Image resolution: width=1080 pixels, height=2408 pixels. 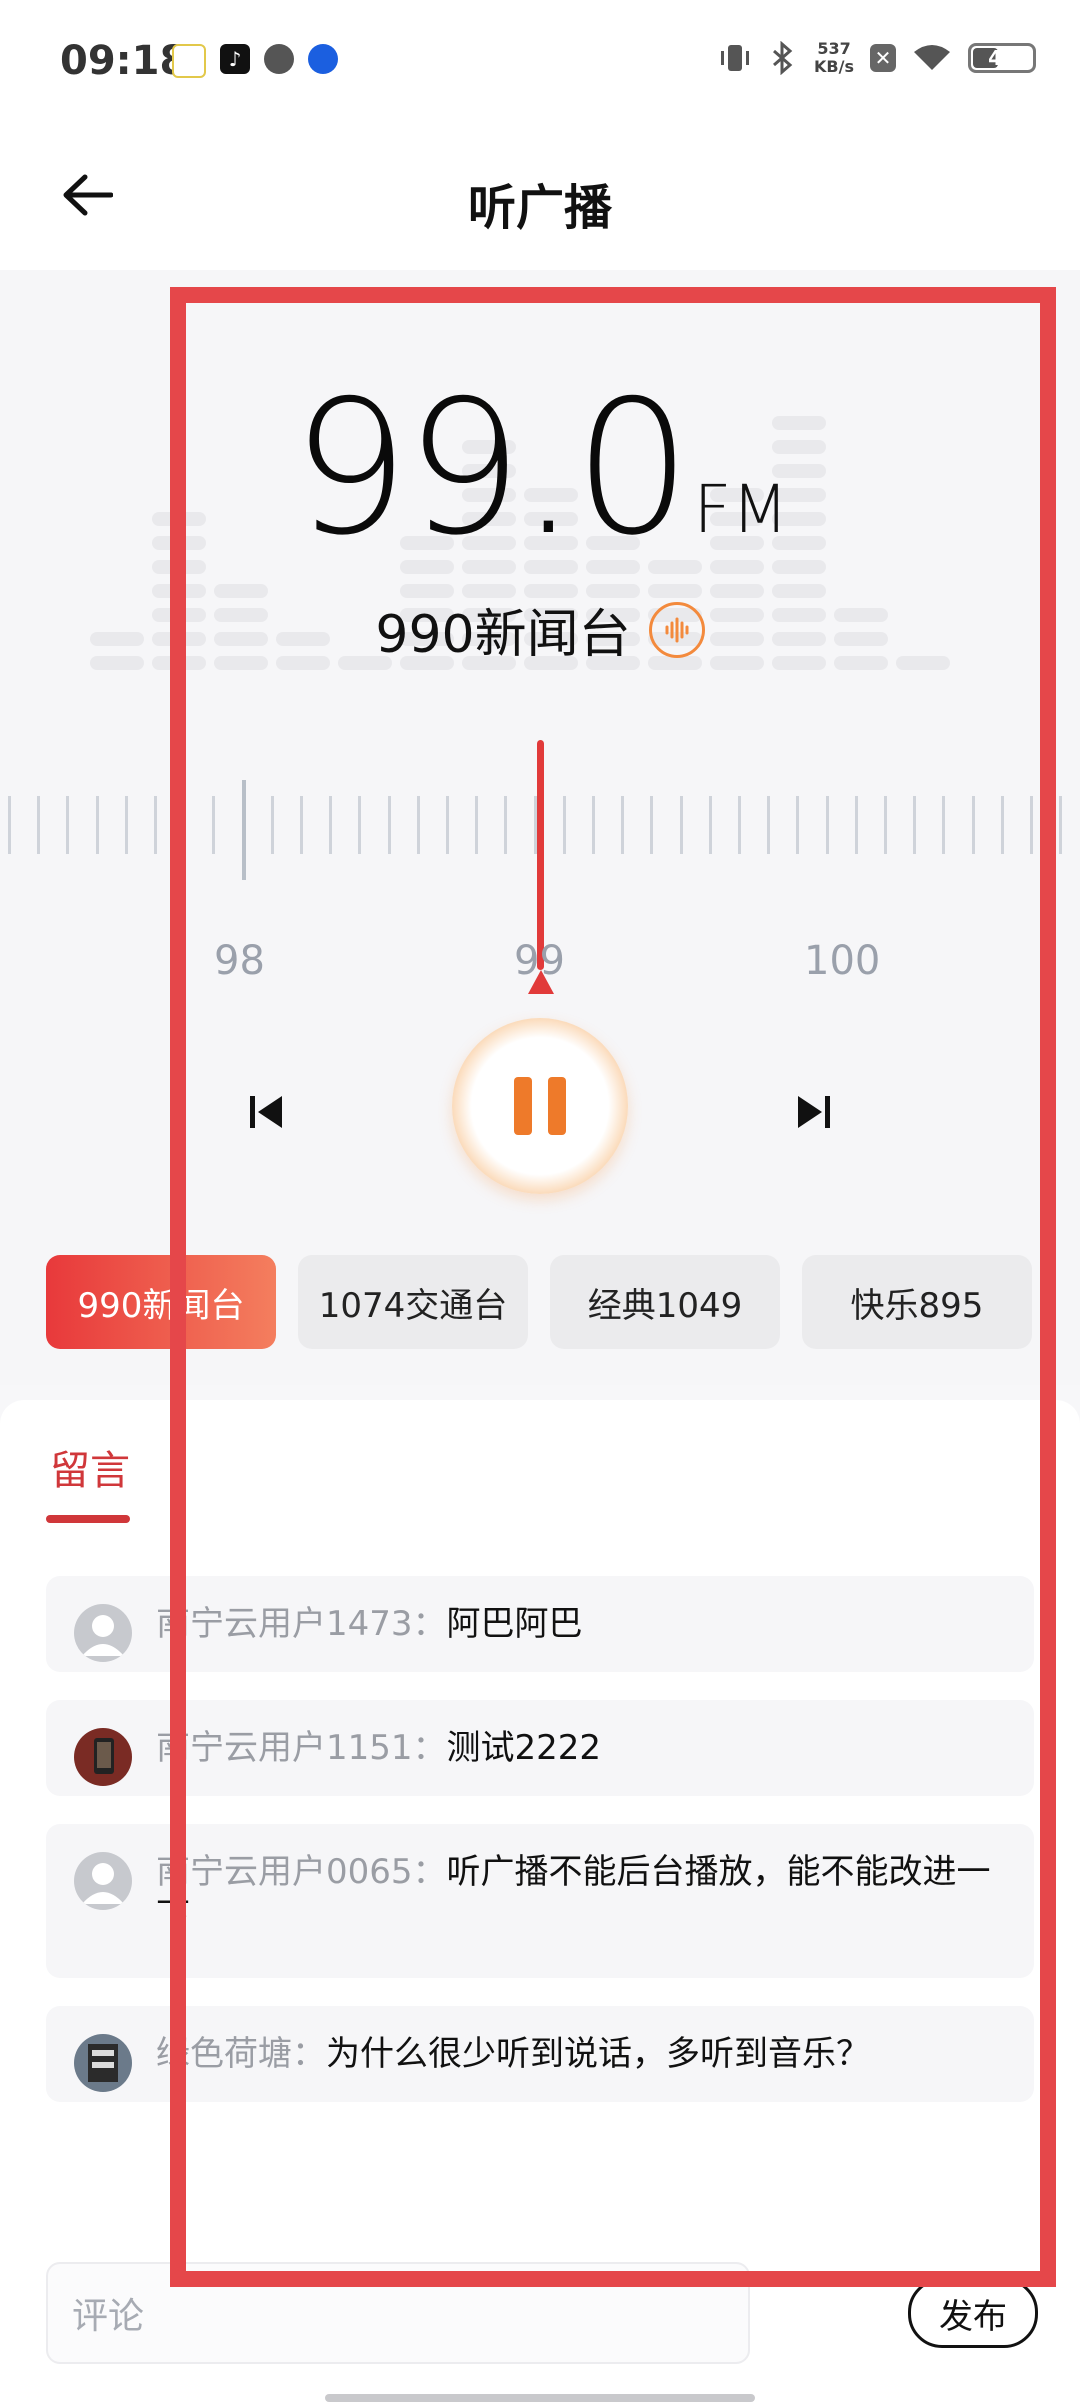 What do you see at coordinates (539, 1302) in the screenshot?
I see `station-tabs: 990新闻台 1074交通台 经典1049 快乐895` at bounding box center [539, 1302].